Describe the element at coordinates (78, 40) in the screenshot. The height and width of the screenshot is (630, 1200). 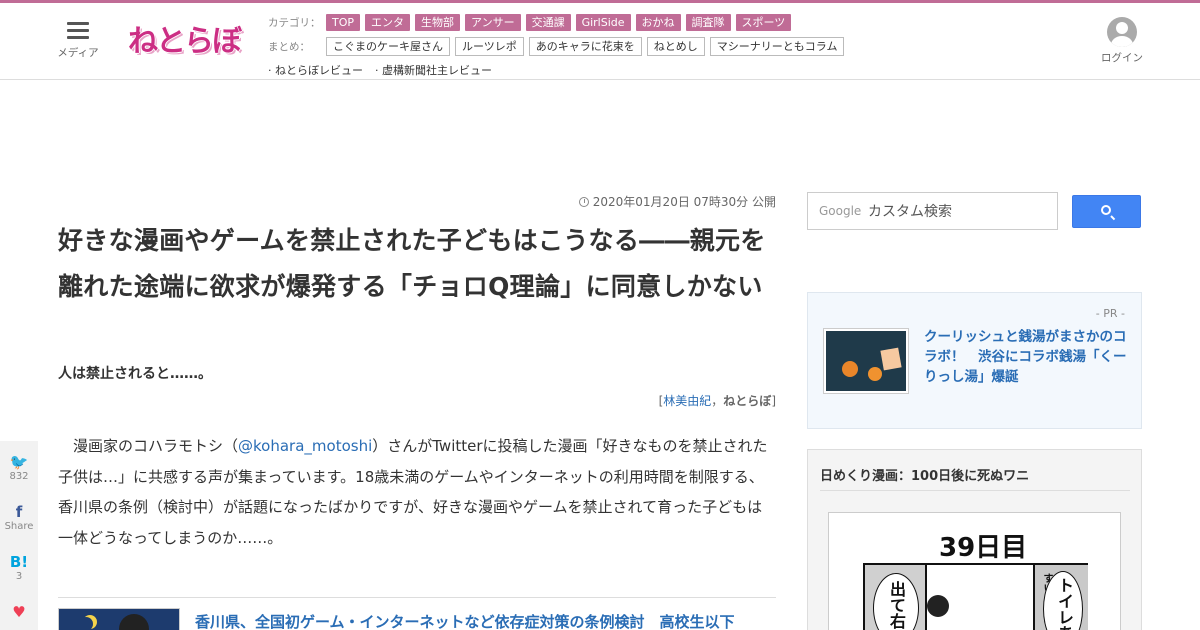
I see `menu-button: メディア` at that location.